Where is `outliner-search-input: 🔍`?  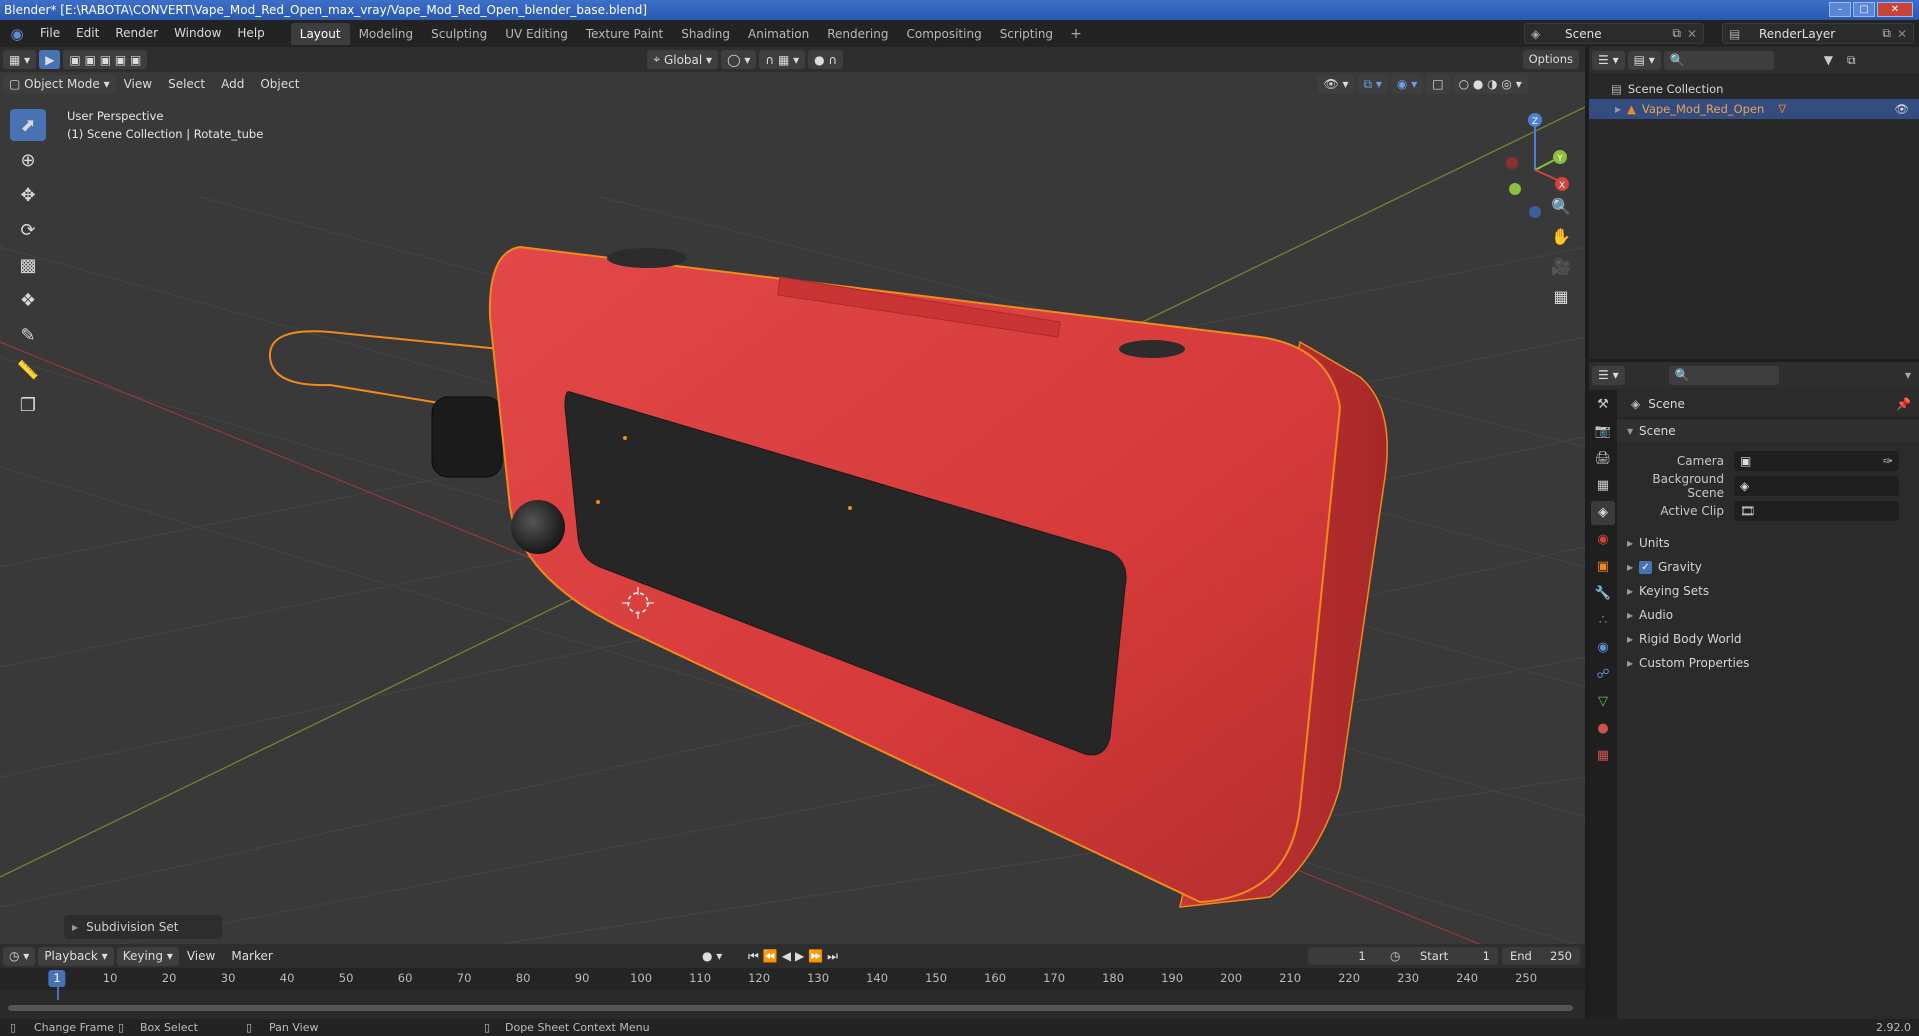 outliner-search-input: 🔍 is located at coordinates (1718, 60).